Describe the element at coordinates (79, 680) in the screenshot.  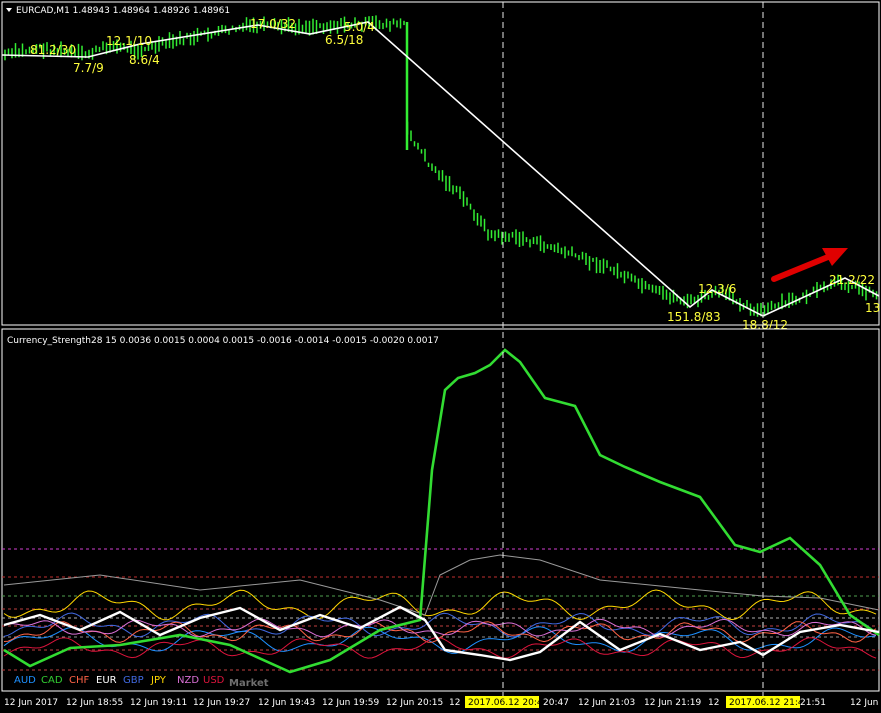
I see `currency-label-chf: CHF` at that location.